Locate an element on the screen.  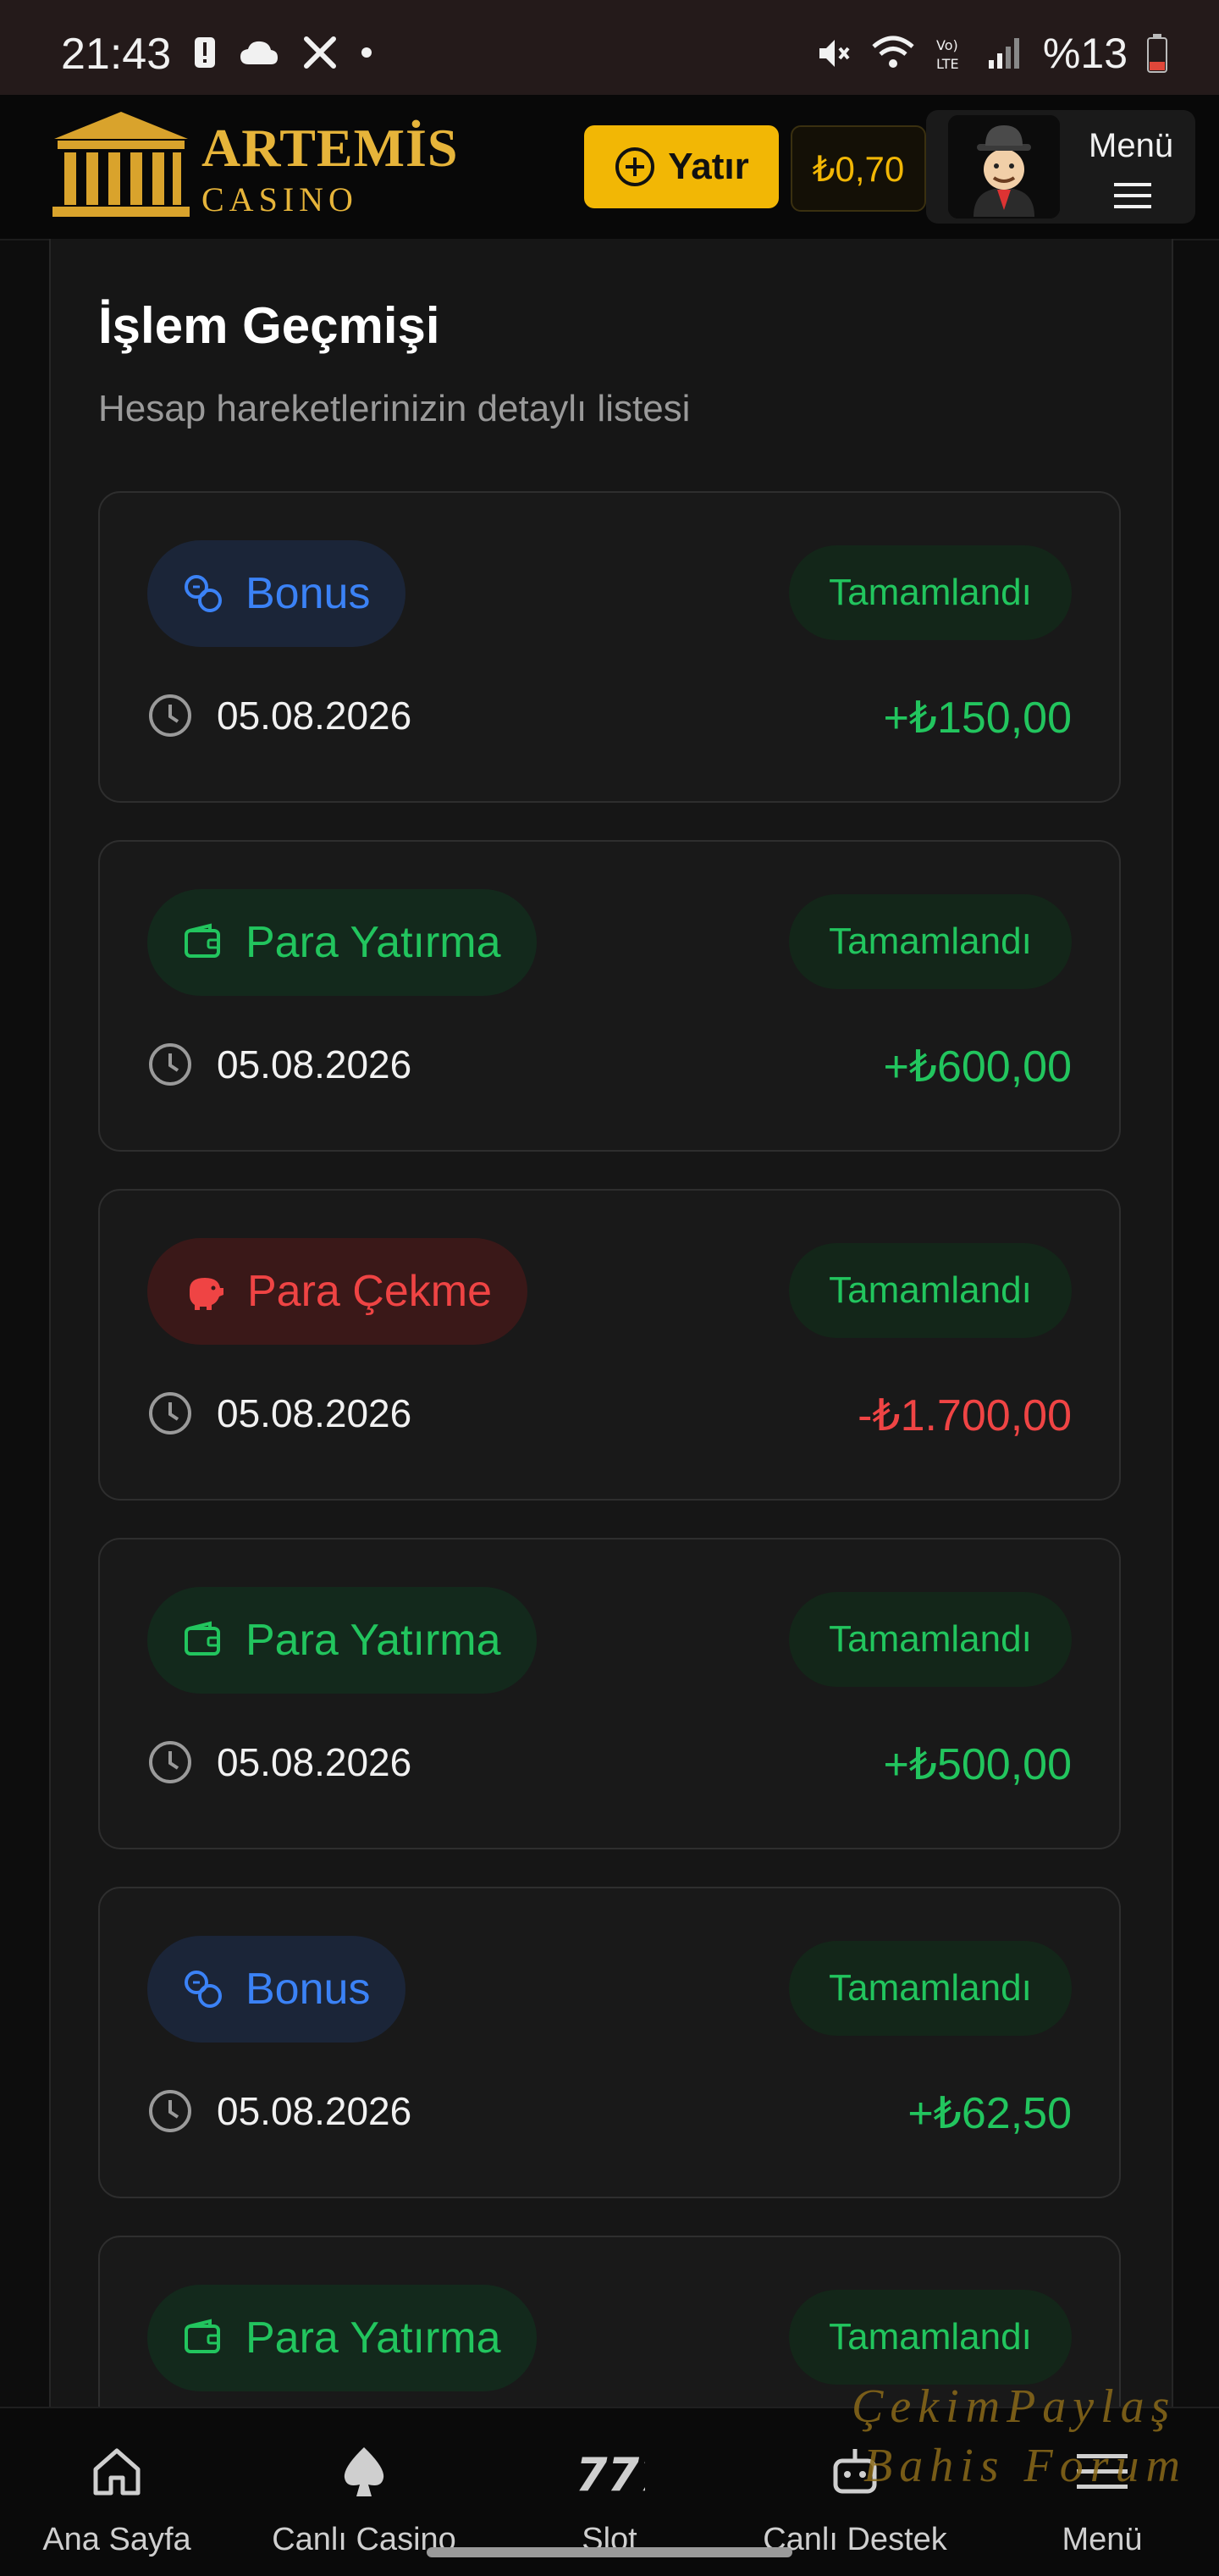
transaction-type-label: Para Çekme is located at coordinates (369, 1291).